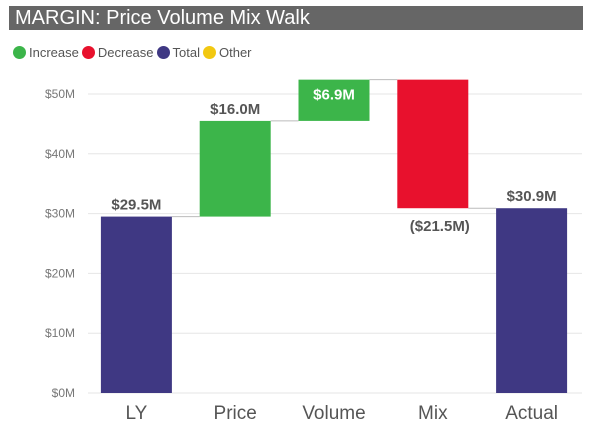  I want to click on y-tick-label: $10M, so click(60, 333).